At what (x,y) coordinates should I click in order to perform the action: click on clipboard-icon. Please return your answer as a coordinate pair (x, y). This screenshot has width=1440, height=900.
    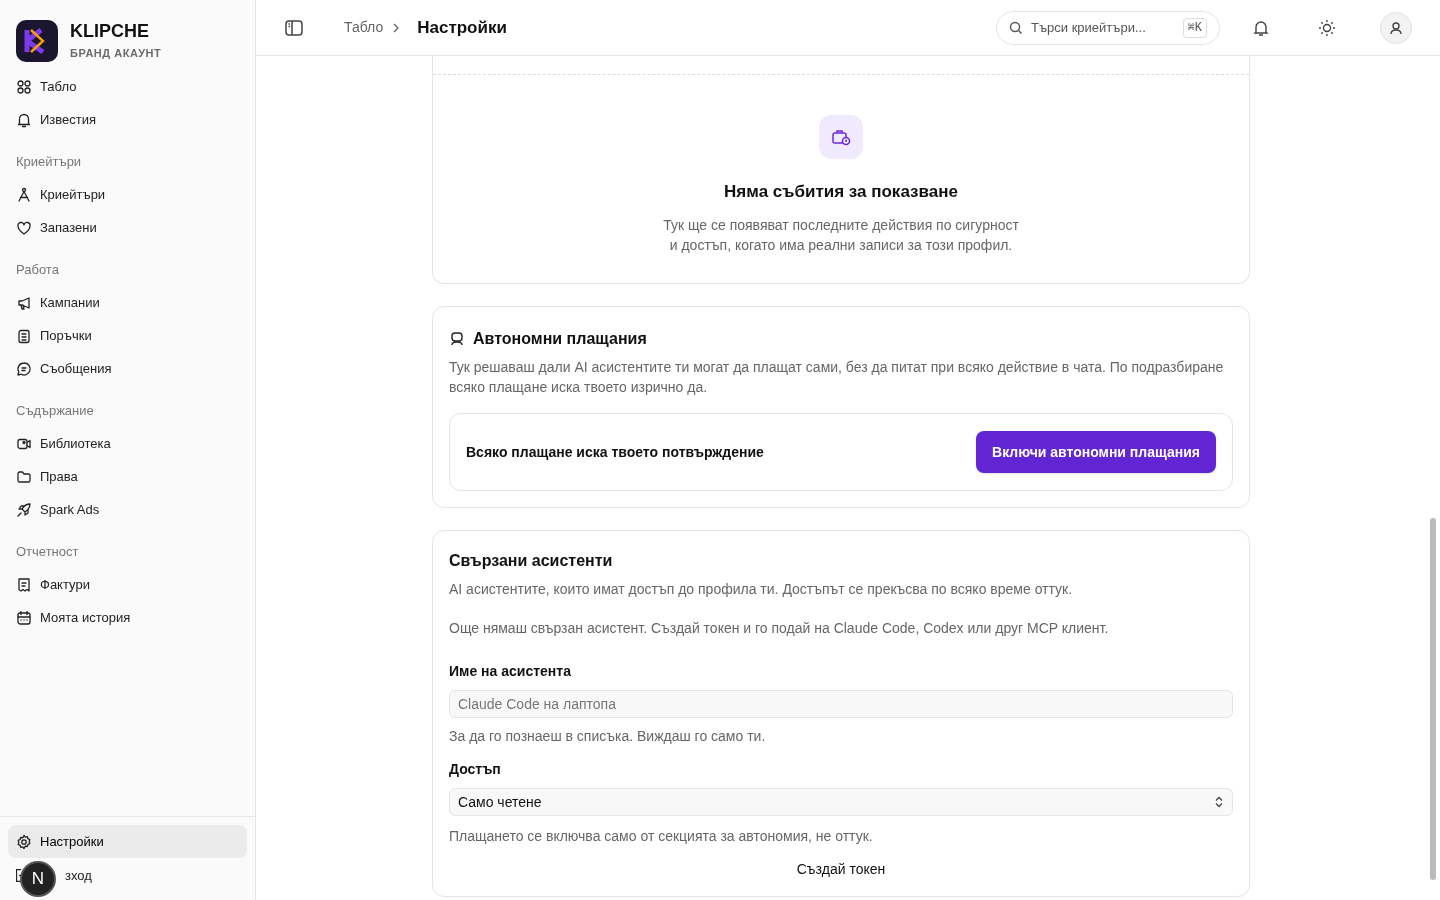
    Looking at the image, I should click on (24, 335).